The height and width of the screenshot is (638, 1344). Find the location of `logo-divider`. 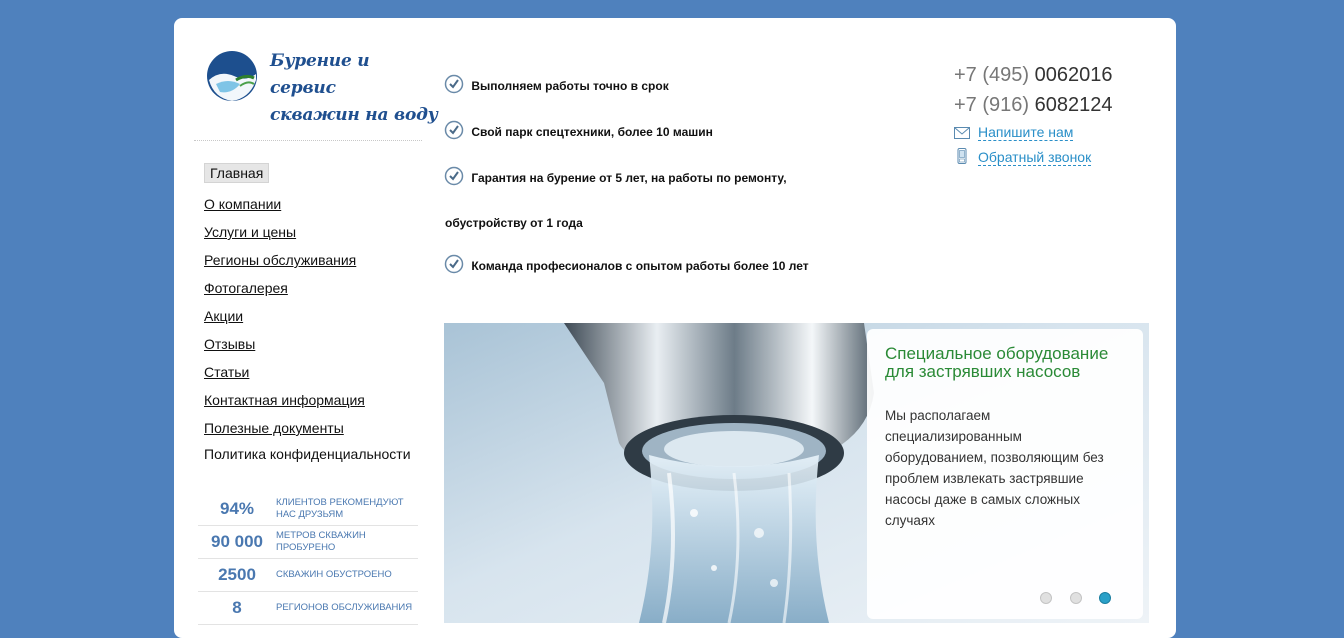

logo-divider is located at coordinates (308, 140).